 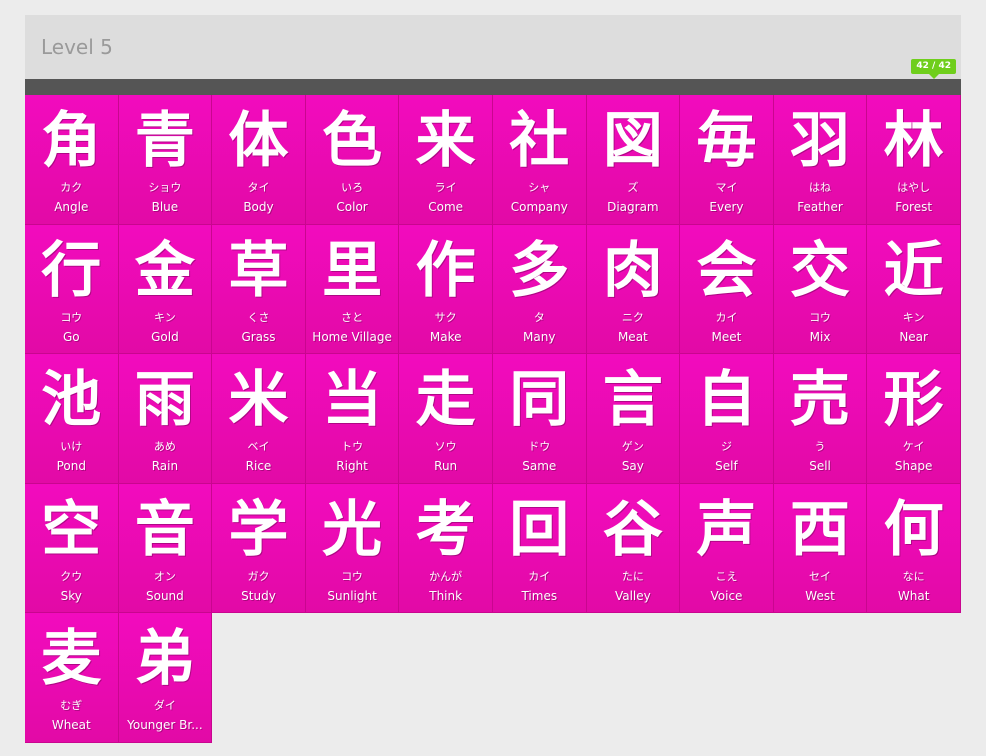 I want to click on kanji-meaning: Wheat, so click(x=71, y=725).